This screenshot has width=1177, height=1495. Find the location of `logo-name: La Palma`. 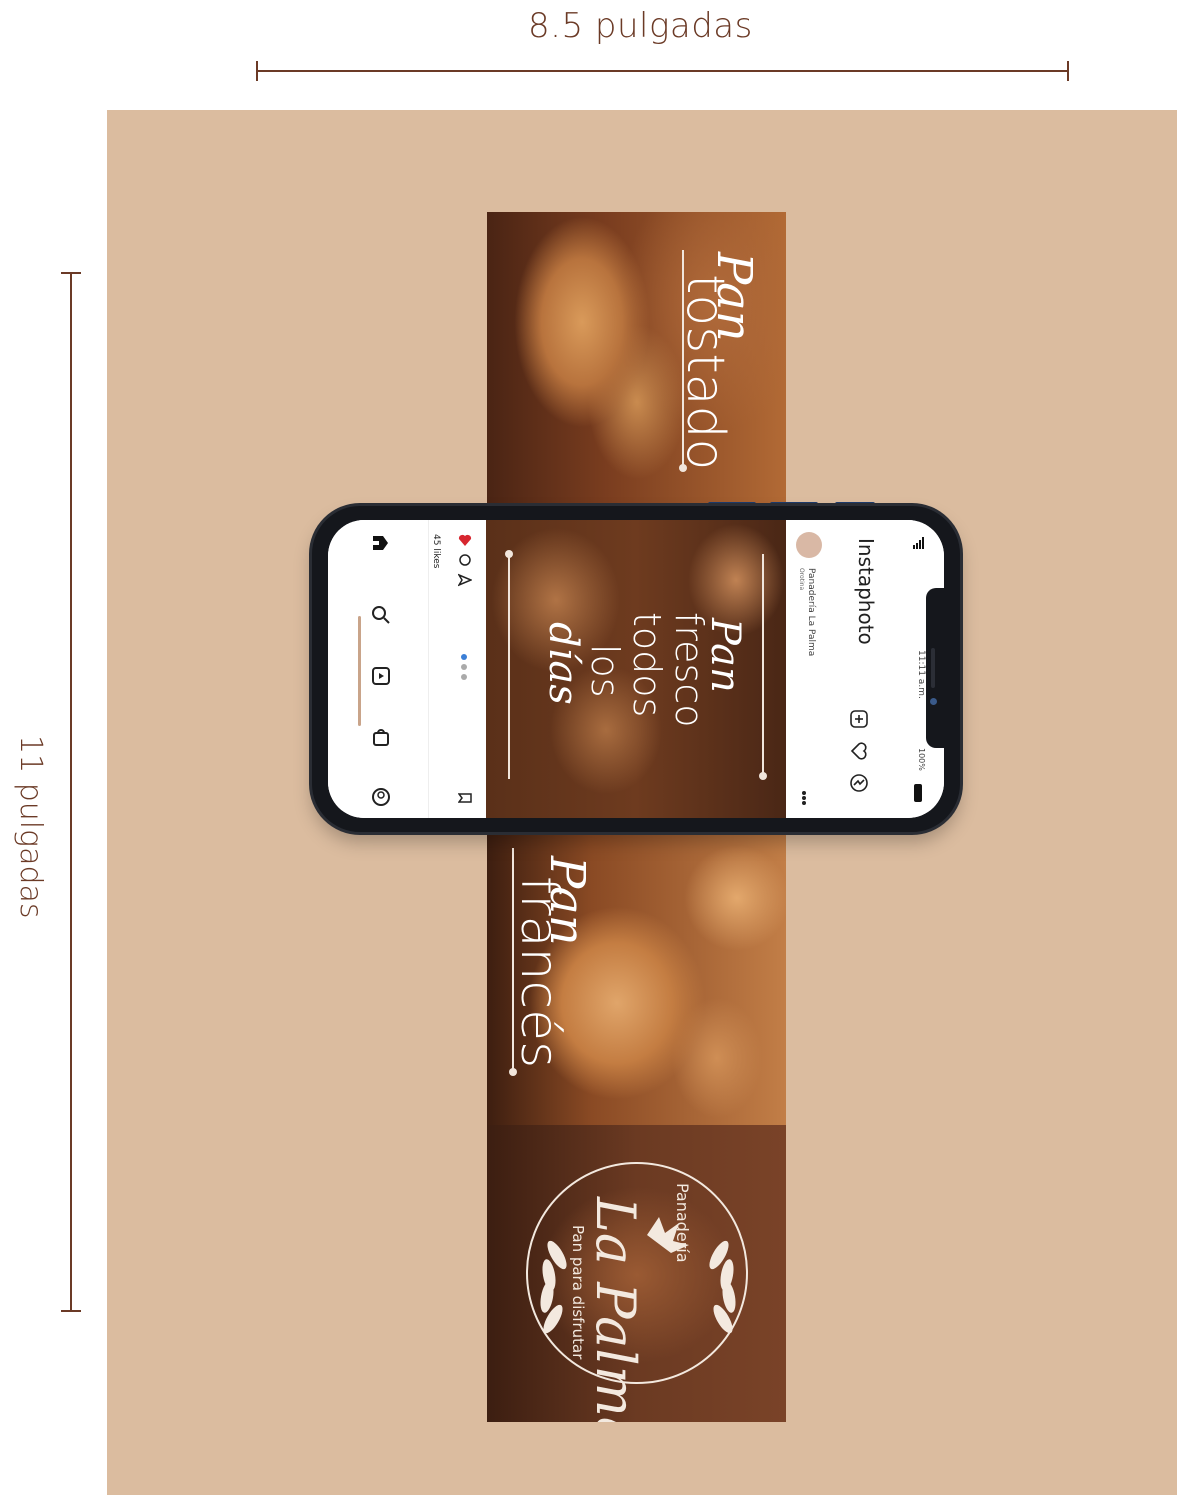

logo-name: La Palma is located at coordinates (615, 1309).